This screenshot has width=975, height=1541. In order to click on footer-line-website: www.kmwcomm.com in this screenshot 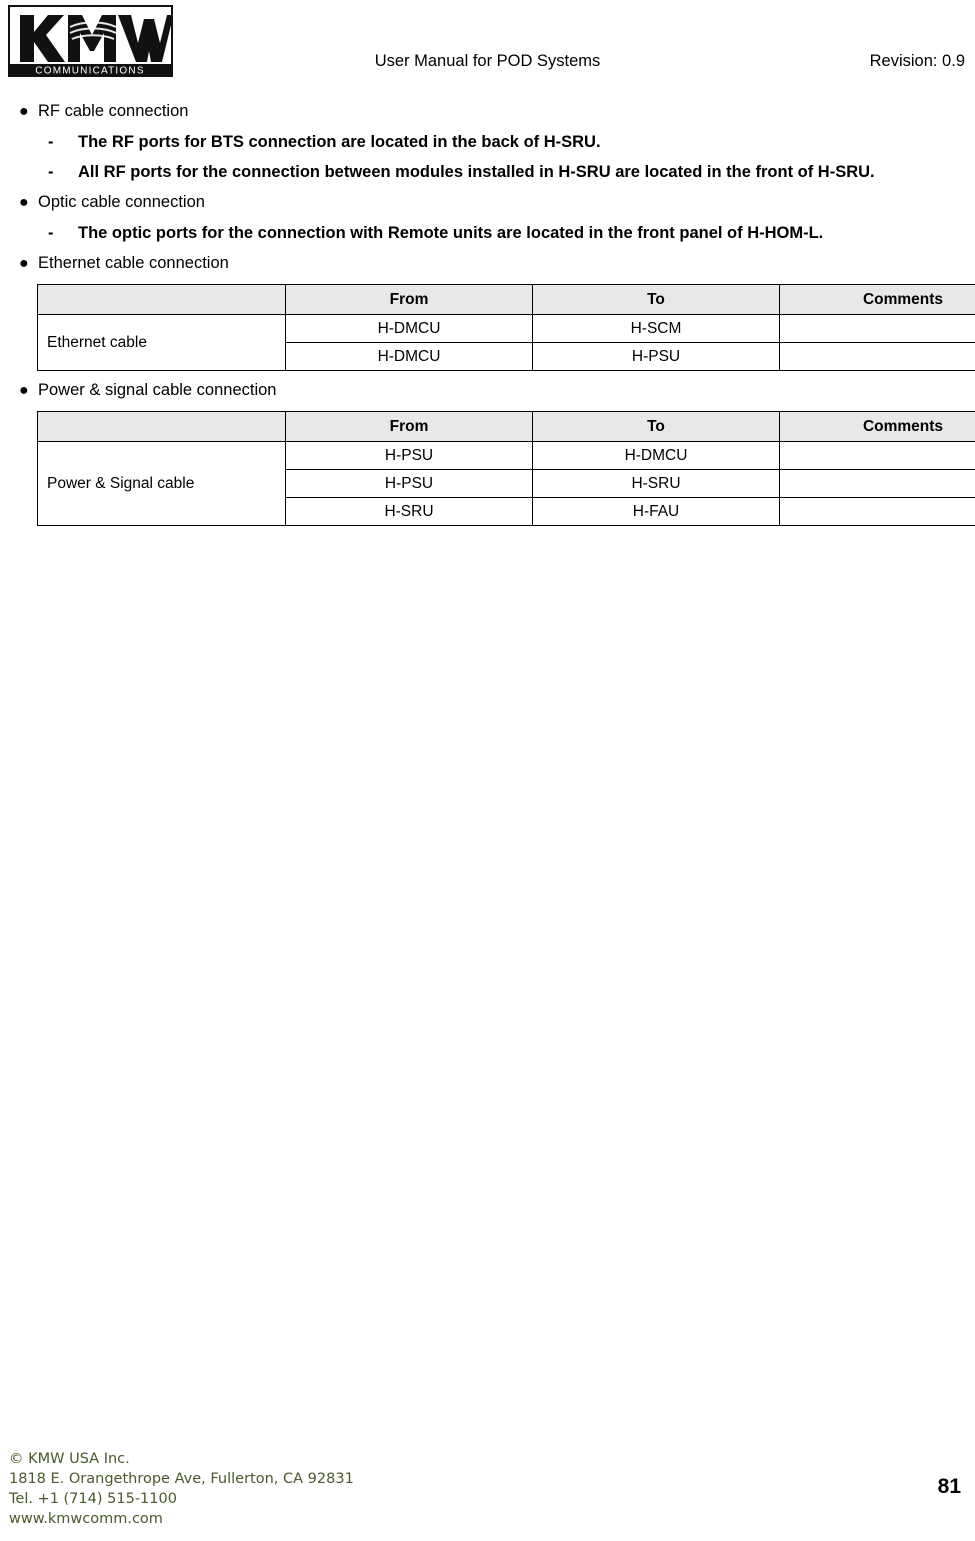, I will do `click(181, 1519)`.